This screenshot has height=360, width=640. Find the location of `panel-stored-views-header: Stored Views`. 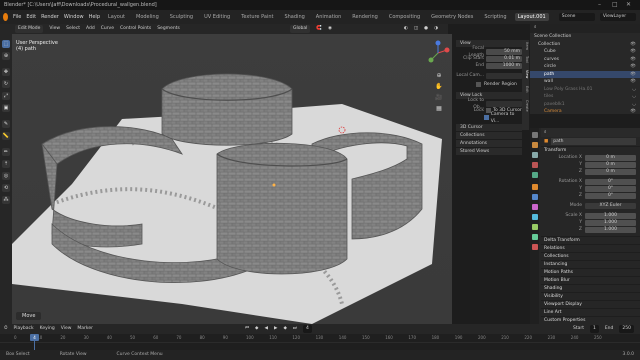

panel-stored-views-header: Stored Views is located at coordinates (489, 151).